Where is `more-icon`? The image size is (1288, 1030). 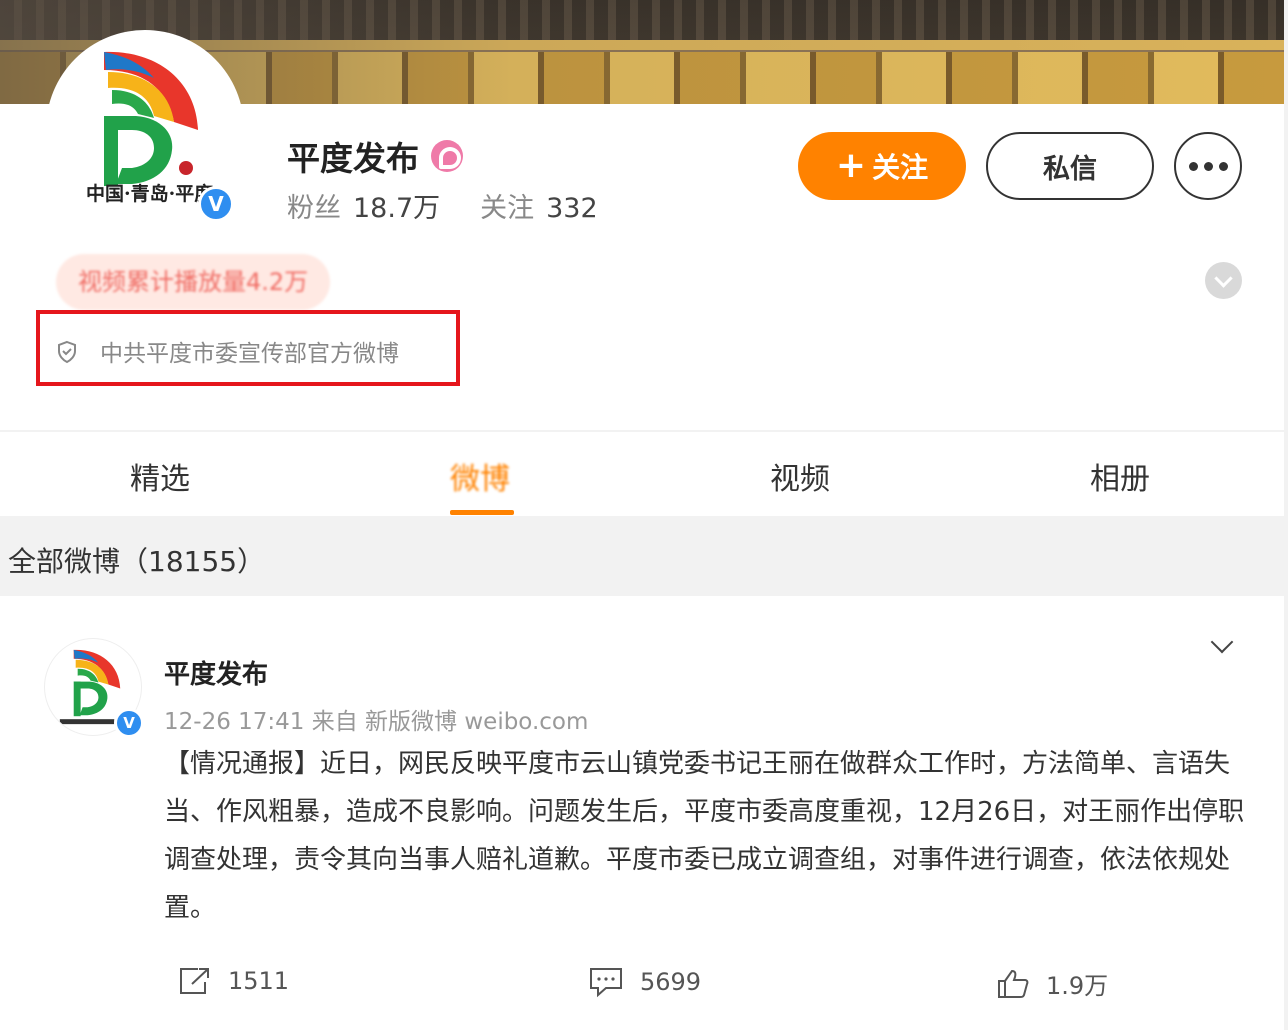 more-icon is located at coordinates (1208, 166).